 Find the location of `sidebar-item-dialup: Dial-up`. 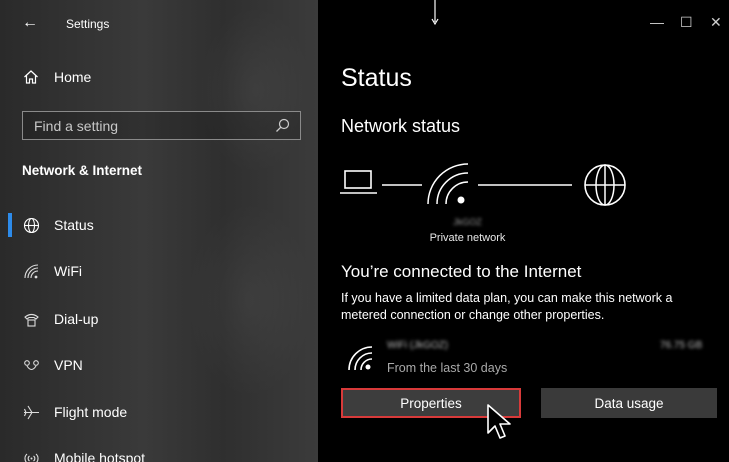

sidebar-item-dialup: Dial-up is located at coordinates (159, 319).